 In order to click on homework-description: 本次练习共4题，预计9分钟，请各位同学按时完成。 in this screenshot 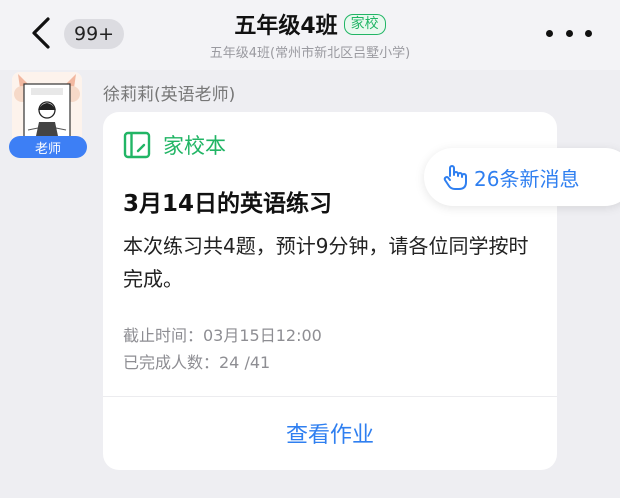, I will do `click(326, 262)`.